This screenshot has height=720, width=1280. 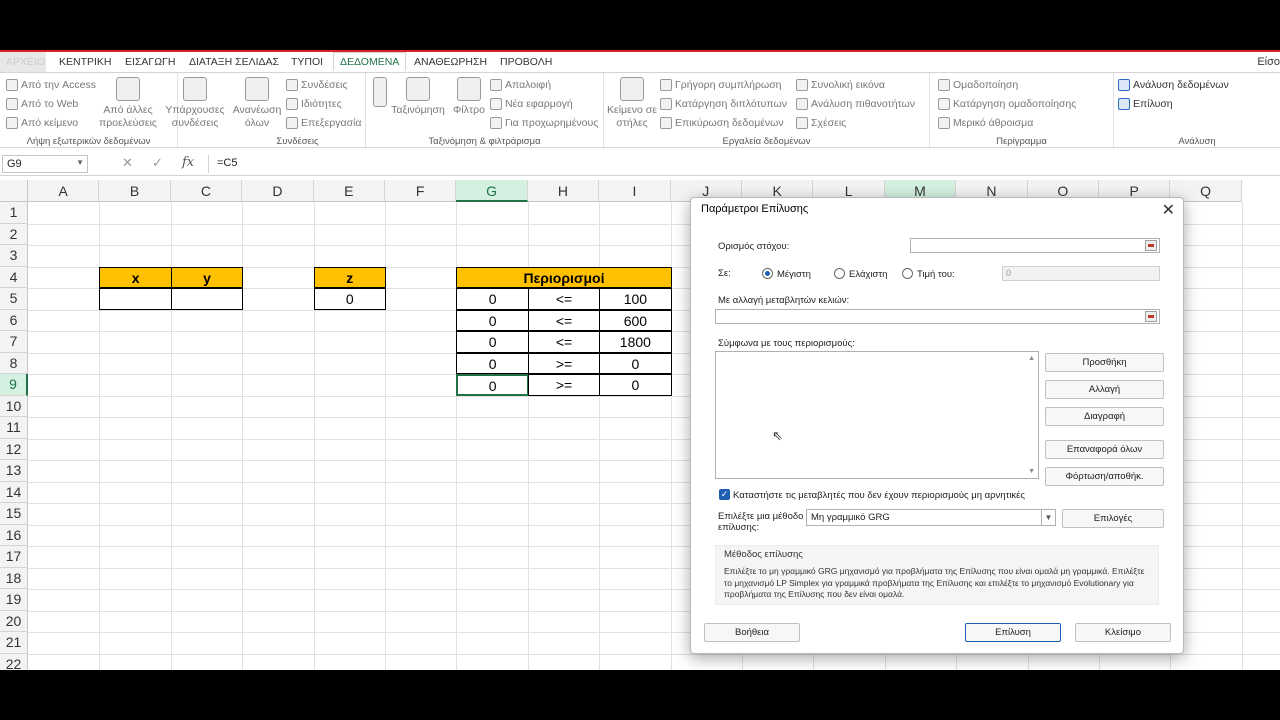 What do you see at coordinates (14, 213) in the screenshot?
I see `row-header-1: 1` at bounding box center [14, 213].